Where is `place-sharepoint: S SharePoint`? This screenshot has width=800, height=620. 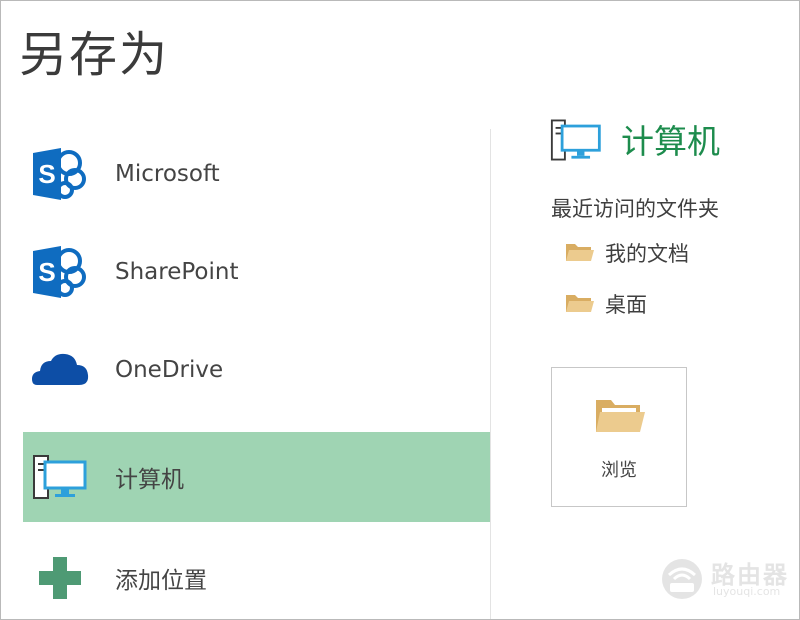
place-sharepoint: S SharePoint is located at coordinates (256, 272).